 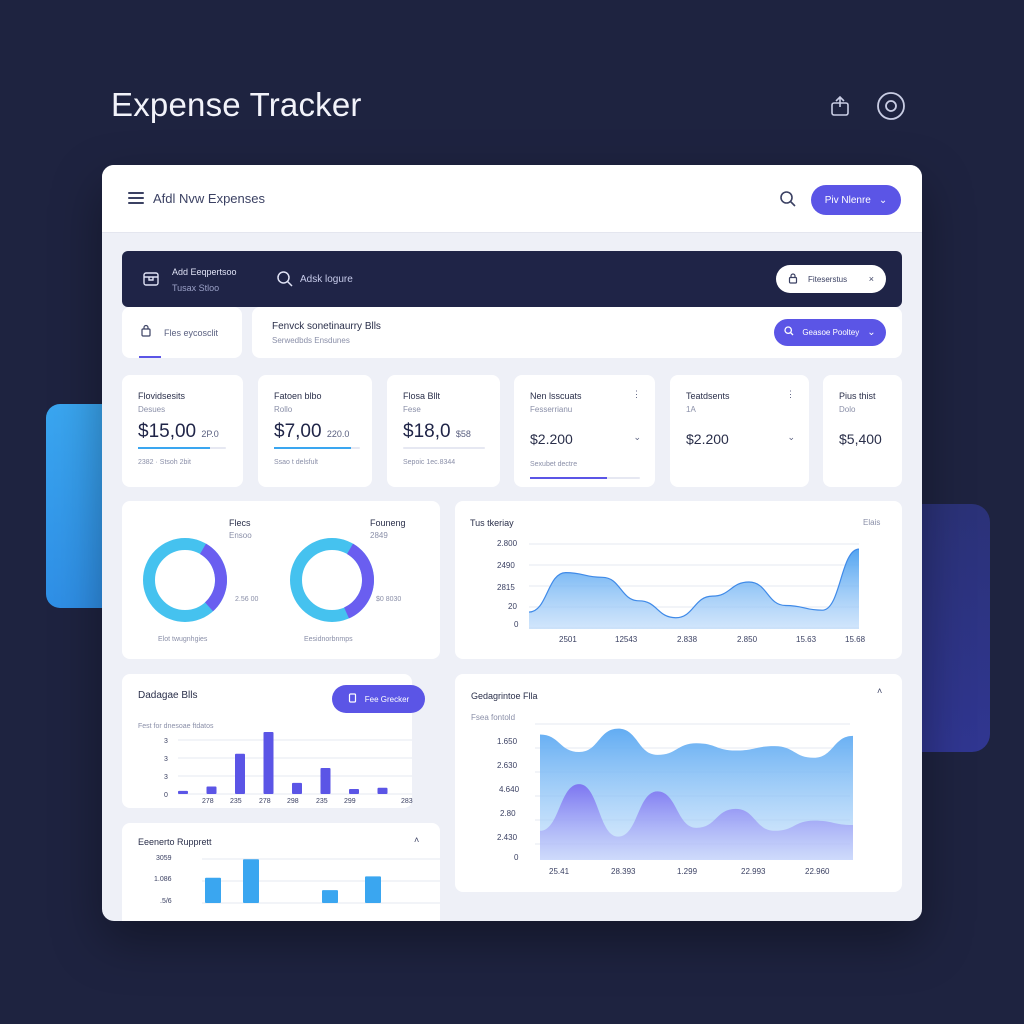 I want to click on stat-card: Teatdsents ⋮ 1A $2.200 ⌄, so click(x=739, y=431).